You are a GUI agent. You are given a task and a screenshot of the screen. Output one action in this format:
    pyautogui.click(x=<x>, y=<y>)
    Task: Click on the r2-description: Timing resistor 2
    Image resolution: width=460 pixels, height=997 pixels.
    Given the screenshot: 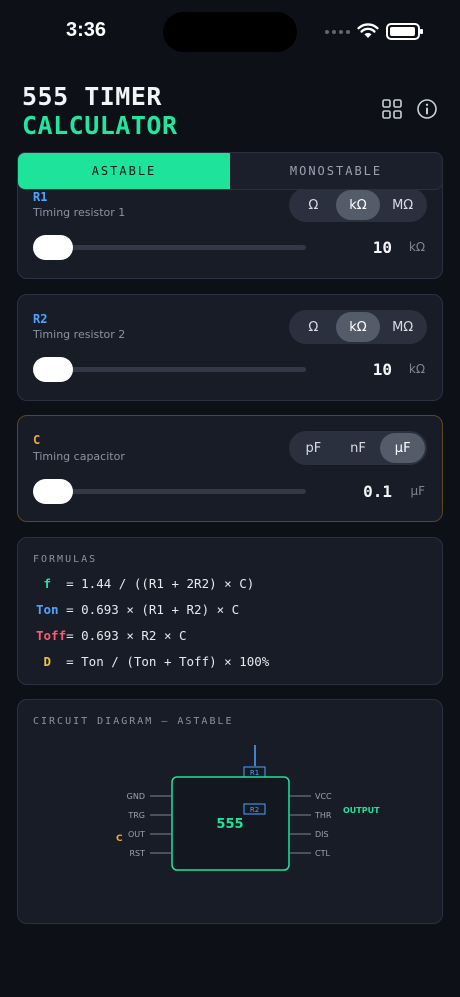 What is the action you would take?
    pyautogui.click(x=79, y=334)
    